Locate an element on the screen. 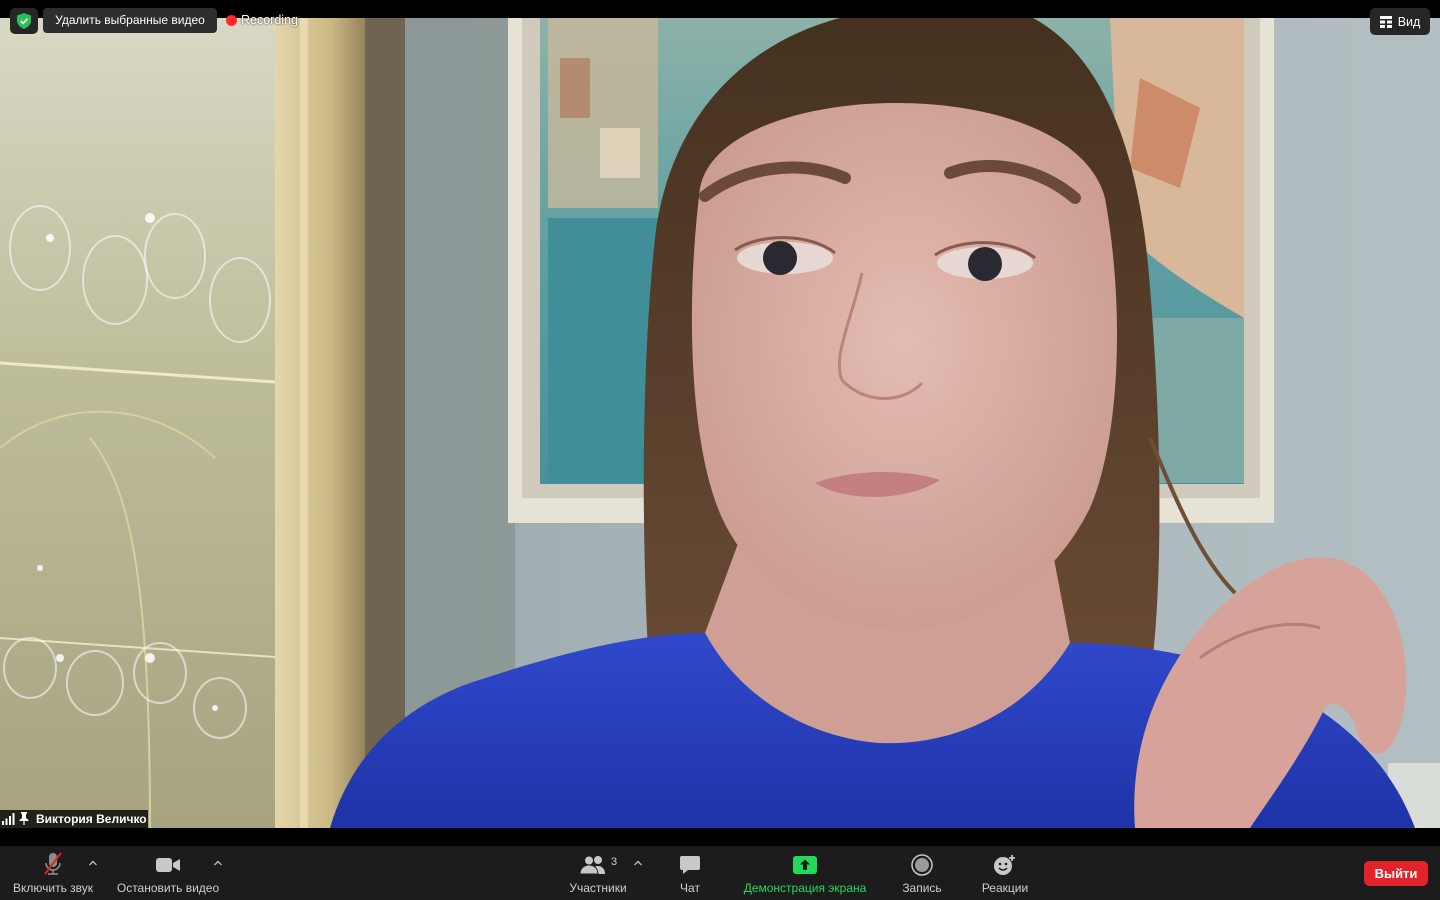  view-button: Вид is located at coordinates (1400, 21).